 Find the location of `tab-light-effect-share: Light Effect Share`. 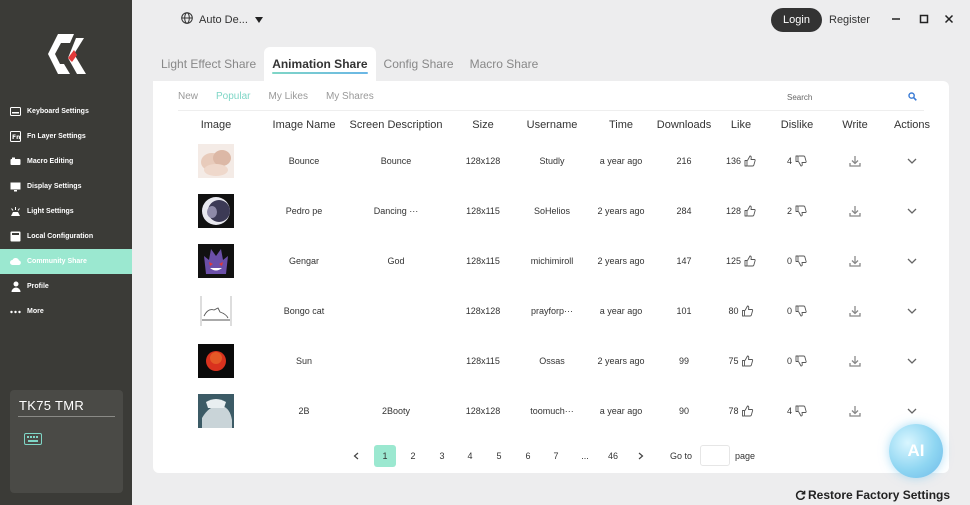

tab-light-effect-share: Light Effect Share is located at coordinates (208, 64).